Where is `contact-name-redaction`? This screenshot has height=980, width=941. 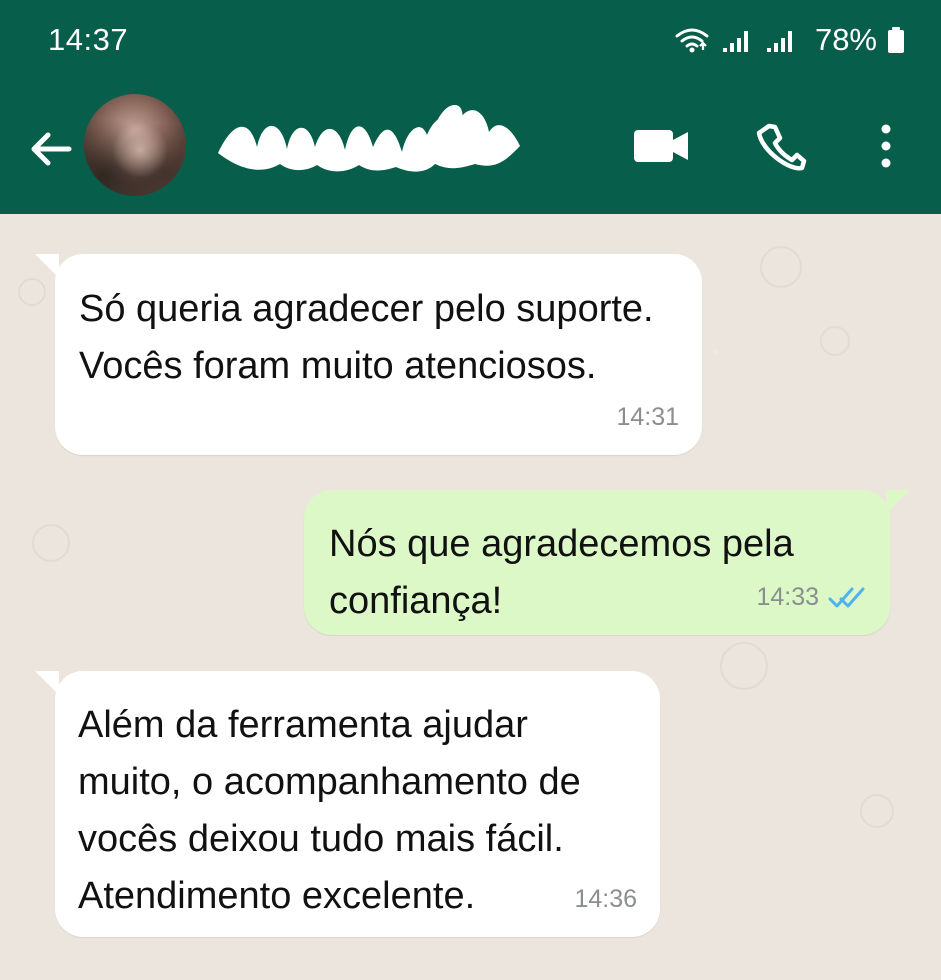
contact-name-redaction is located at coordinates (369, 138).